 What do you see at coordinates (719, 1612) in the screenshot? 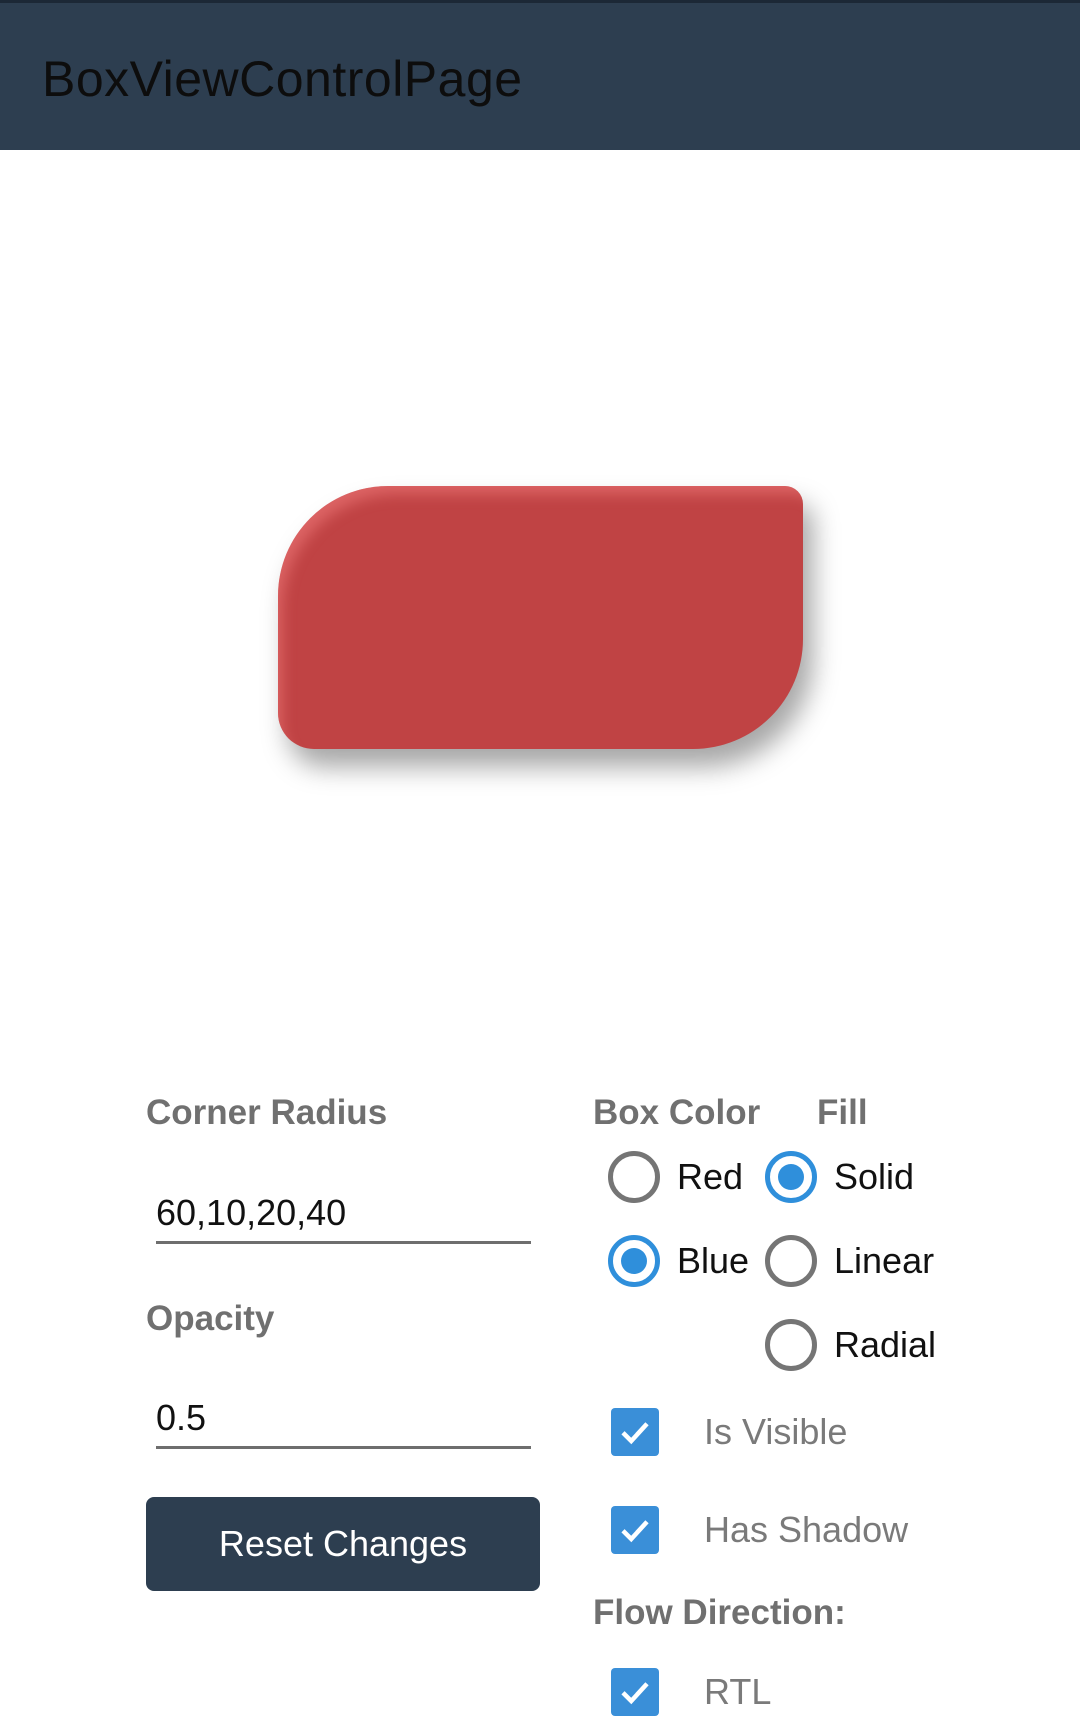
I see `flow-direction-label: Flow Direction:` at bounding box center [719, 1612].